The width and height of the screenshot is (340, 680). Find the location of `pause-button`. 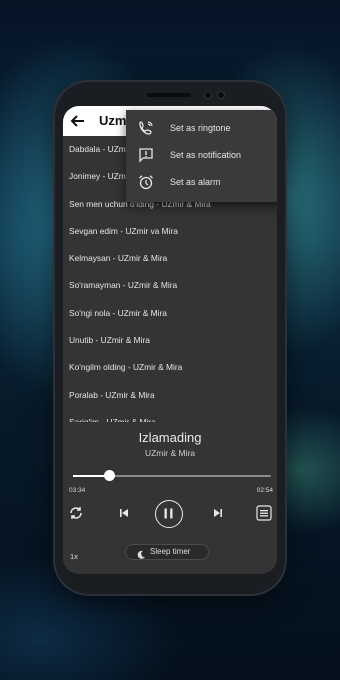

pause-button is located at coordinates (169, 514).